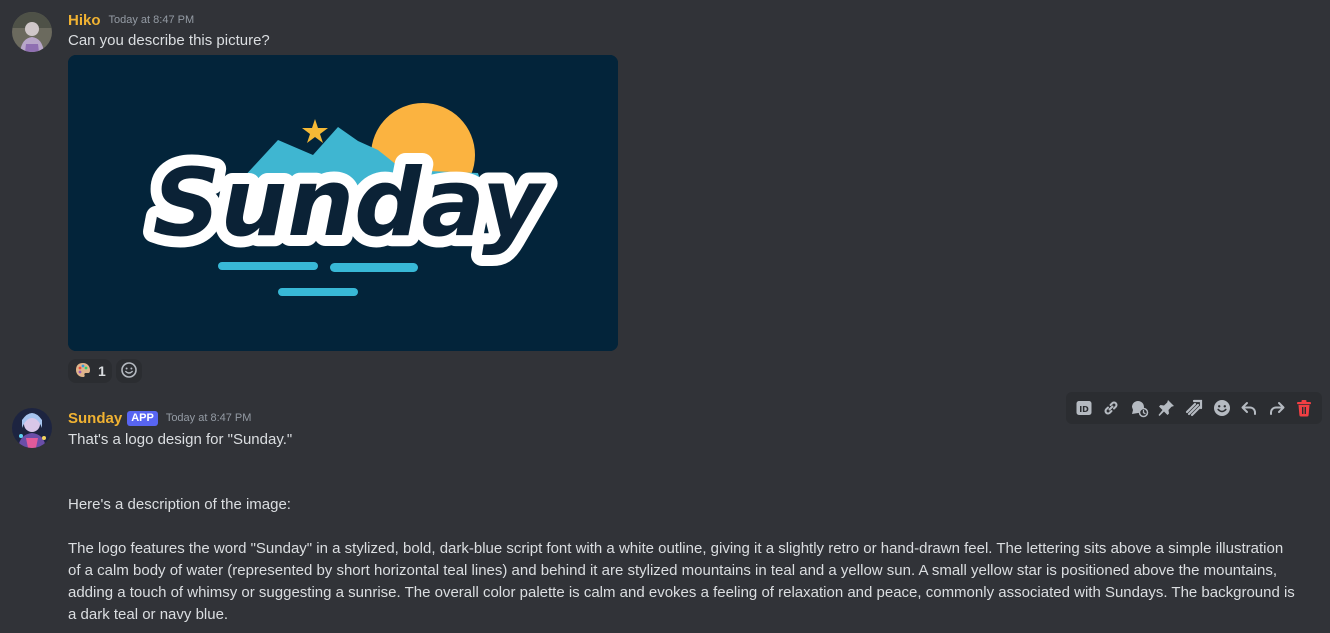 The height and width of the screenshot is (633, 1330). I want to click on palette-icon, so click(83, 371).